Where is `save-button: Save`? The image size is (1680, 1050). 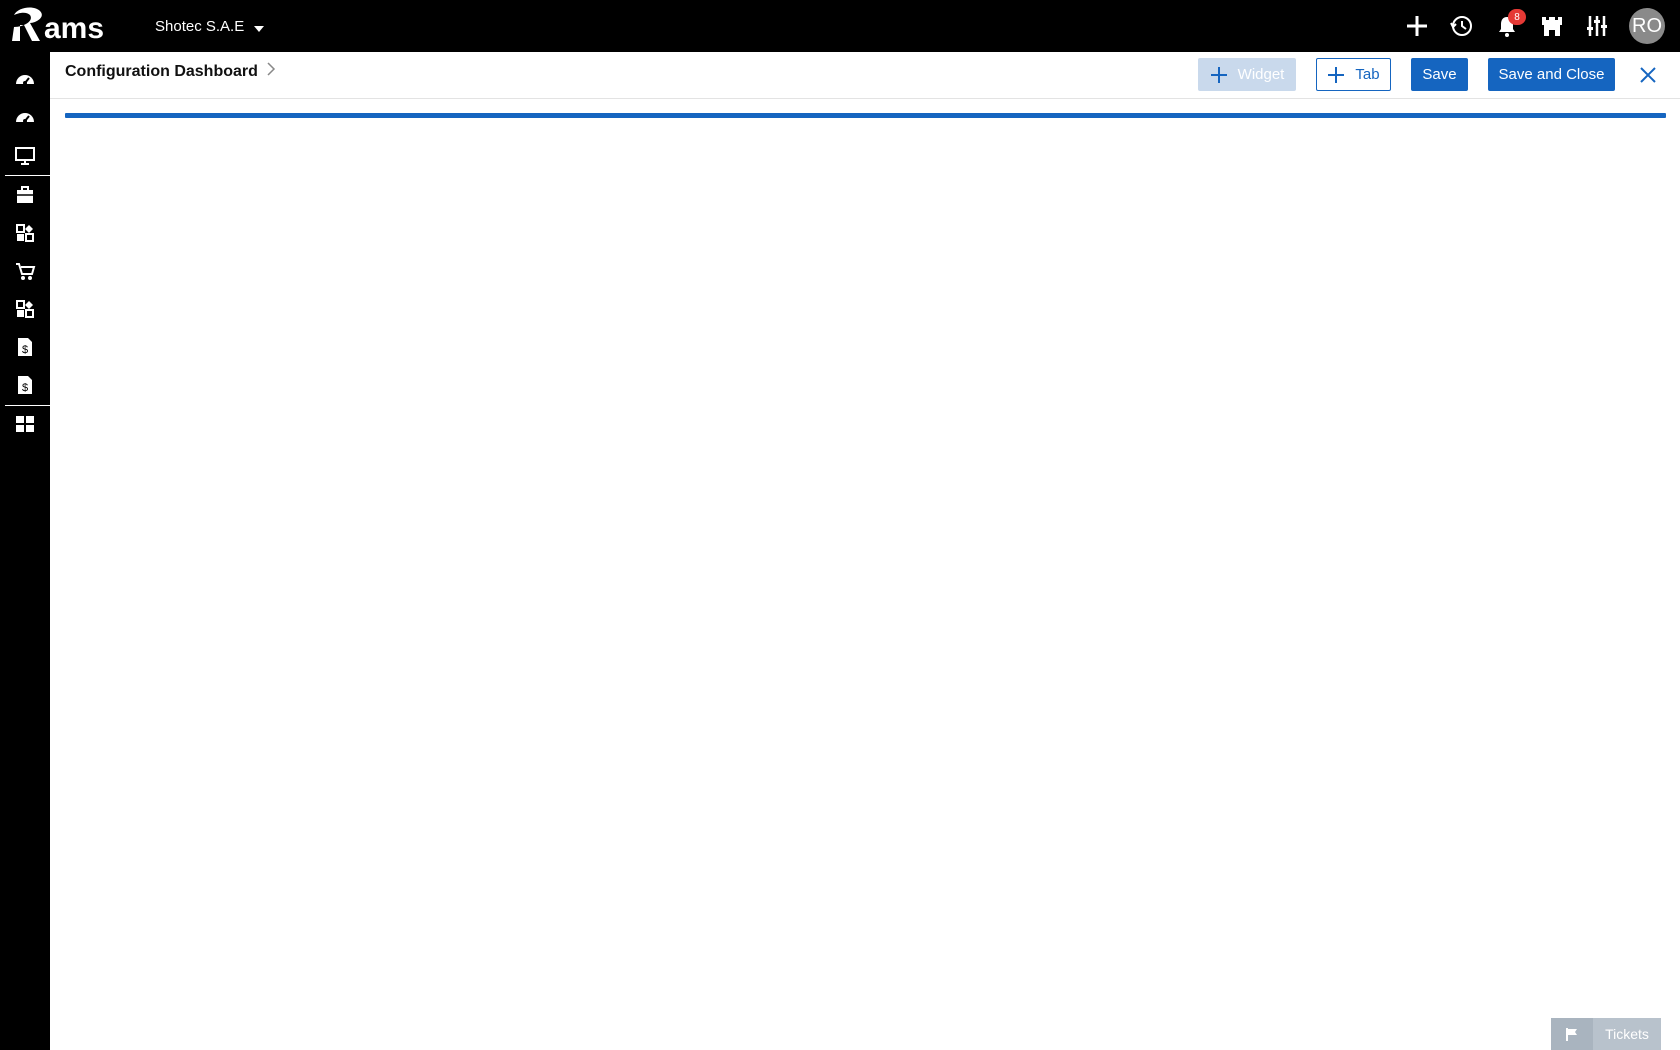 save-button: Save is located at coordinates (1439, 74).